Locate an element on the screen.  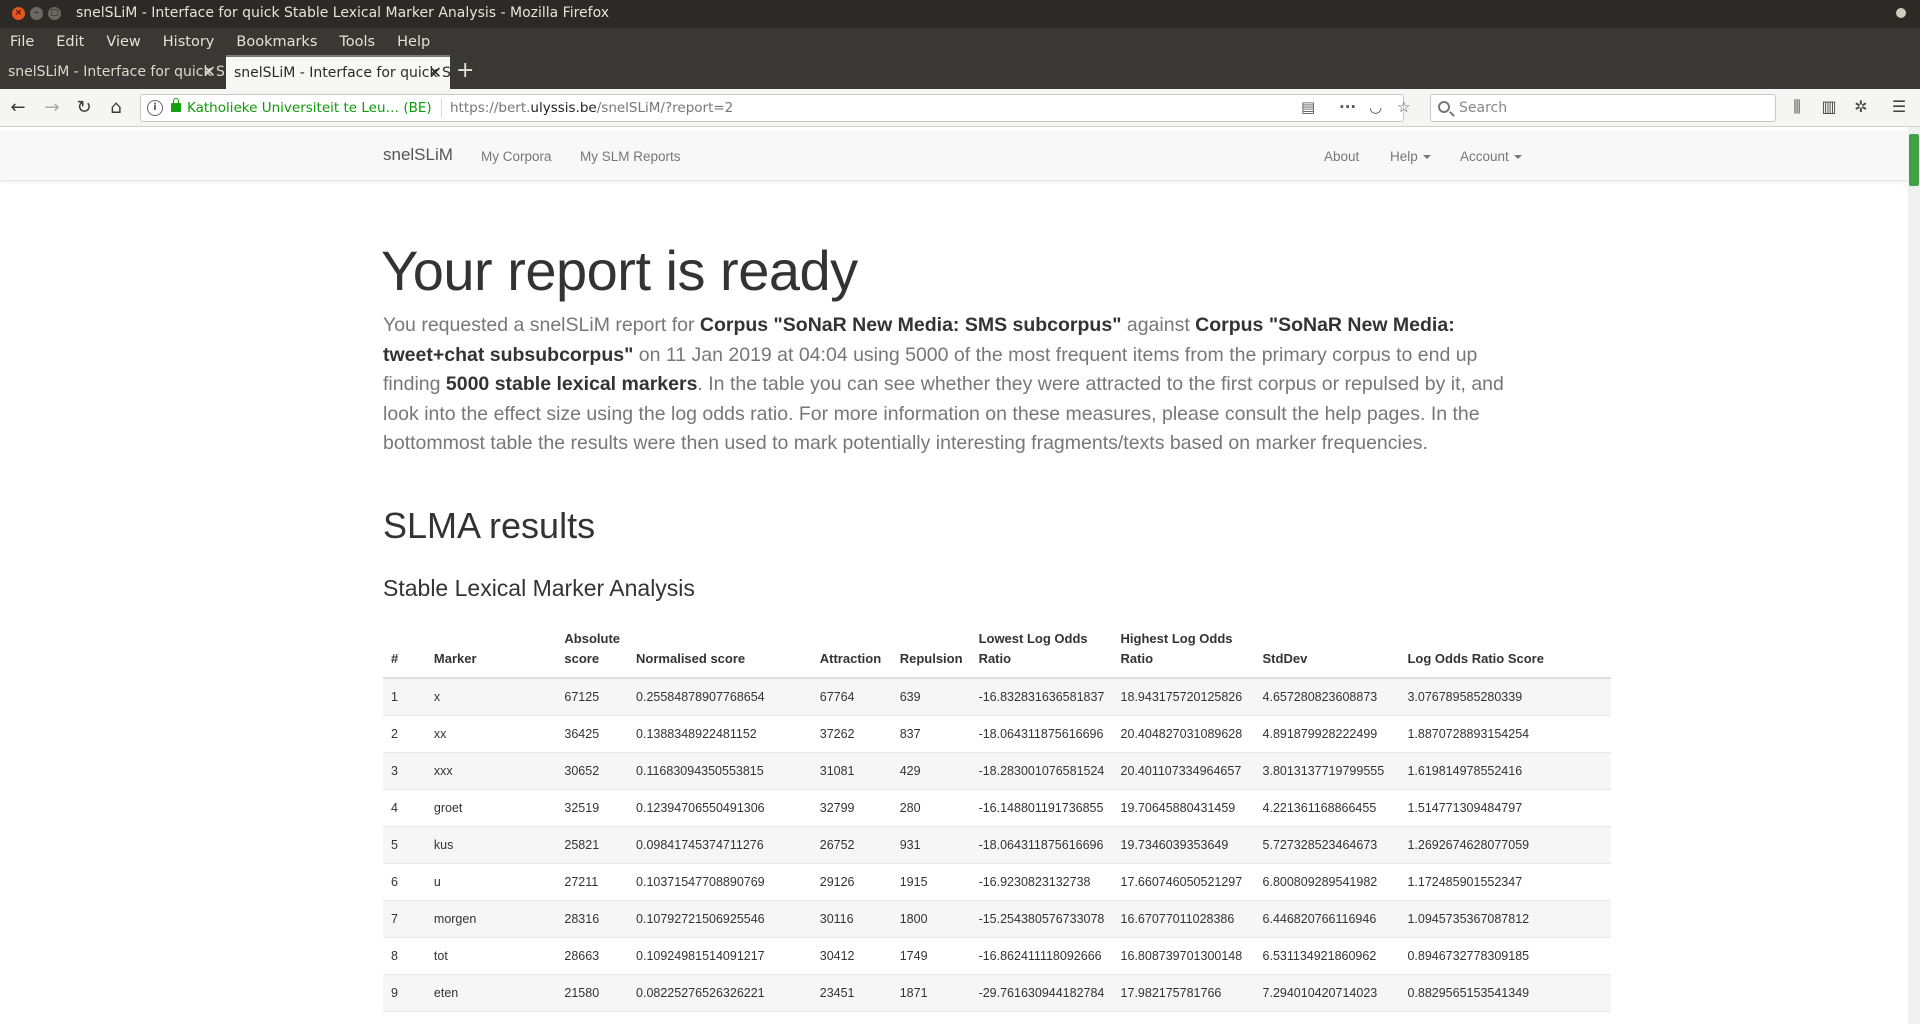
column-header: Attraction is located at coordinates (851, 650).